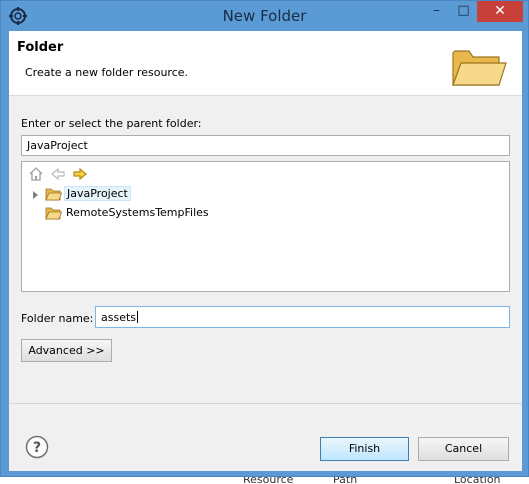 The image size is (529, 484). Describe the element at coordinates (97, 193) in the screenshot. I see `tree-item-label: JavaProject` at that location.